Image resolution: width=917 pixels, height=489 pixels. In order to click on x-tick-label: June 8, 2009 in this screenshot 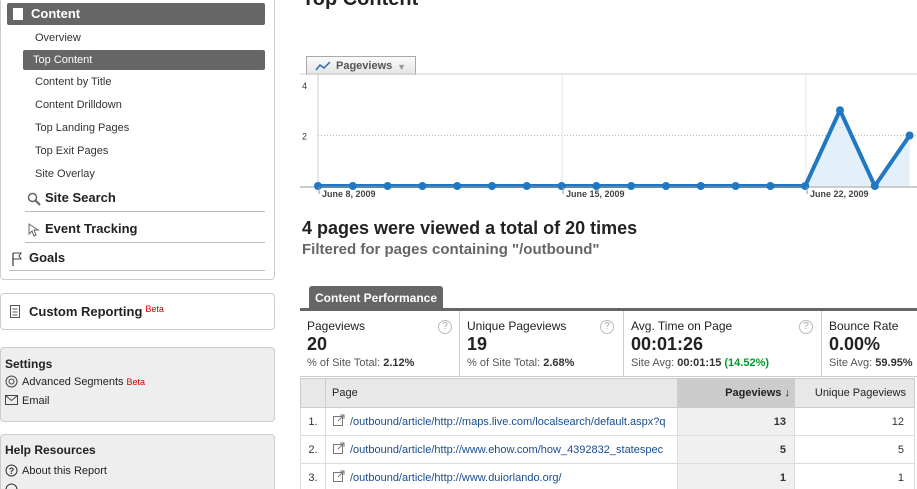, I will do `click(349, 194)`.